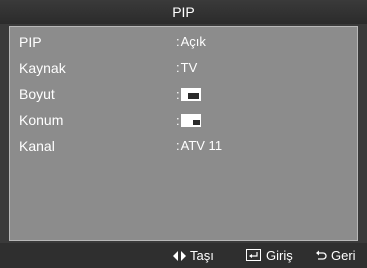 Image resolution: width=367 pixels, height=268 pixels. What do you see at coordinates (202, 255) in the screenshot?
I see `move-label: Taşı` at bounding box center [202, 255].